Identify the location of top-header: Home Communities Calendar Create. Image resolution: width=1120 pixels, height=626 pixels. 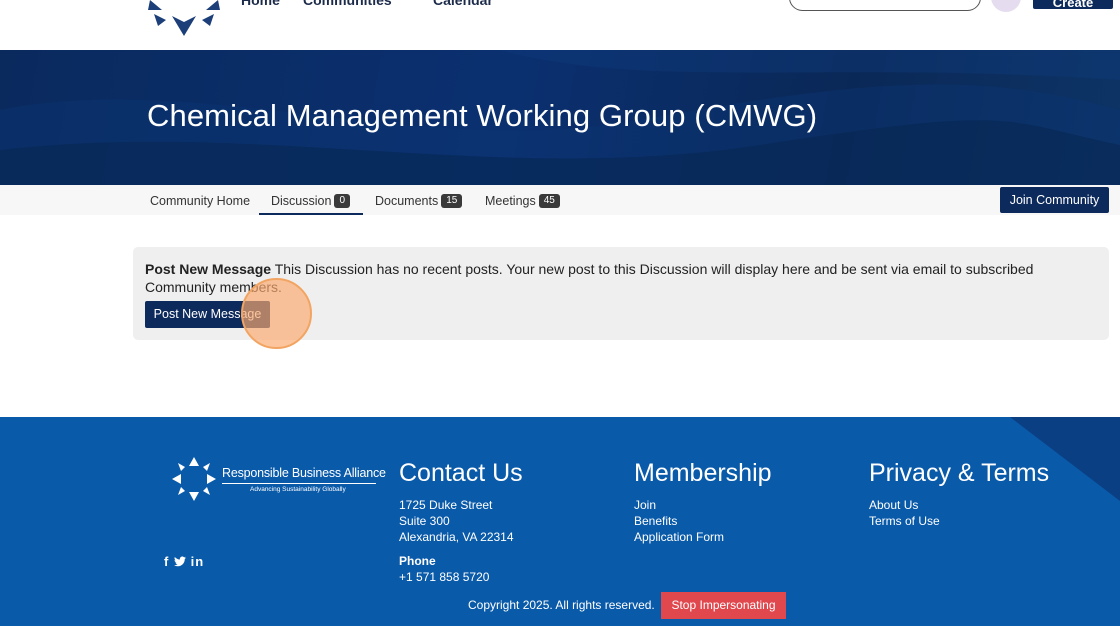
(560, 25).